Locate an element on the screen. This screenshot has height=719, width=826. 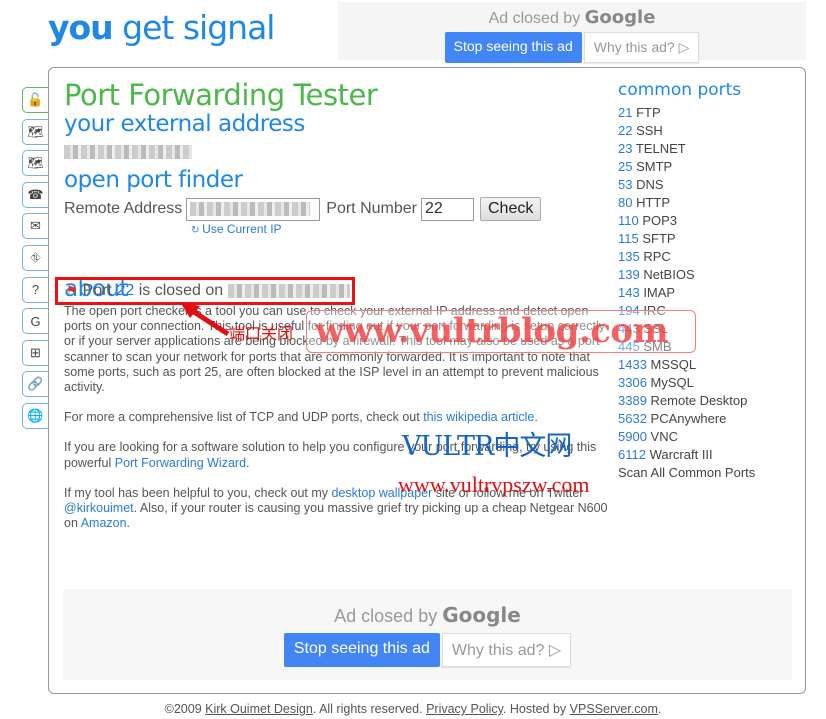
site-logo: you get signal is located at coordinates (161, 27).